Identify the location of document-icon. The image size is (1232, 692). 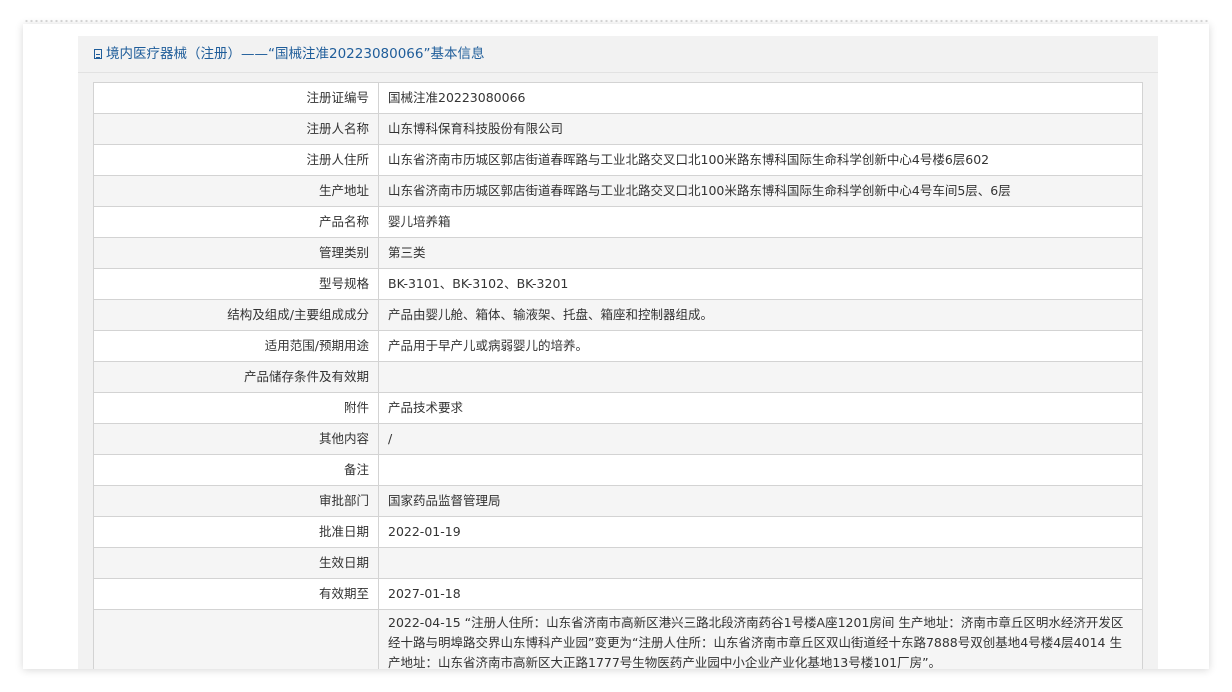
(98, 54).